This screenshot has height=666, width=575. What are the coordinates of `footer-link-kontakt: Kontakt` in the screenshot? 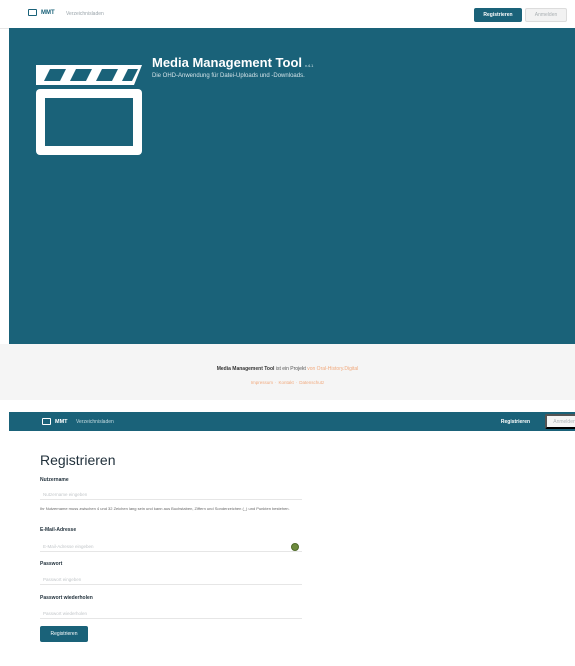 It's located at (285, 382).